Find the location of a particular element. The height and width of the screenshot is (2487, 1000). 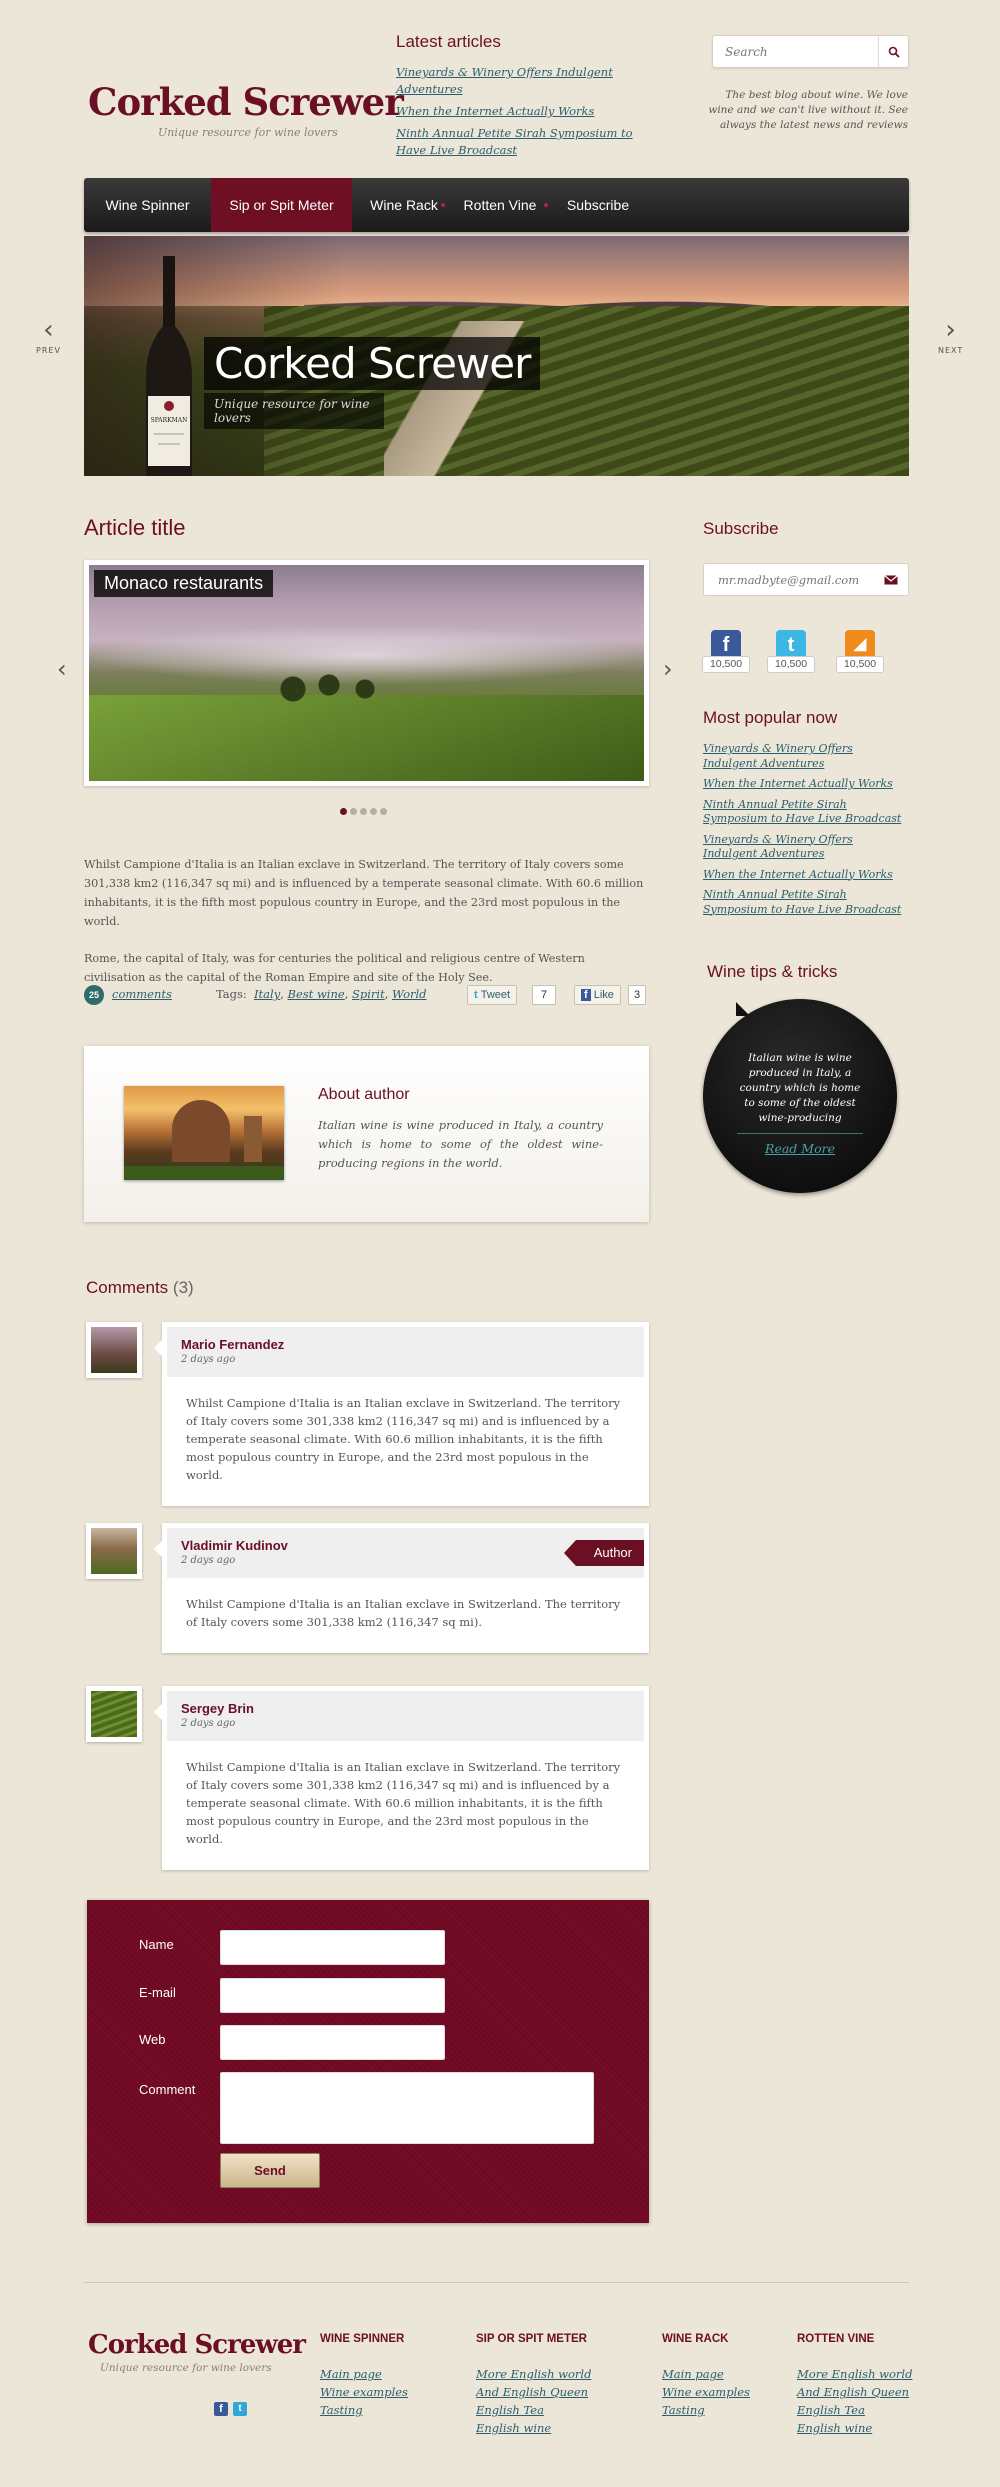

slider-prev-button: ‹ PREV is located at coordinates (48, 335).